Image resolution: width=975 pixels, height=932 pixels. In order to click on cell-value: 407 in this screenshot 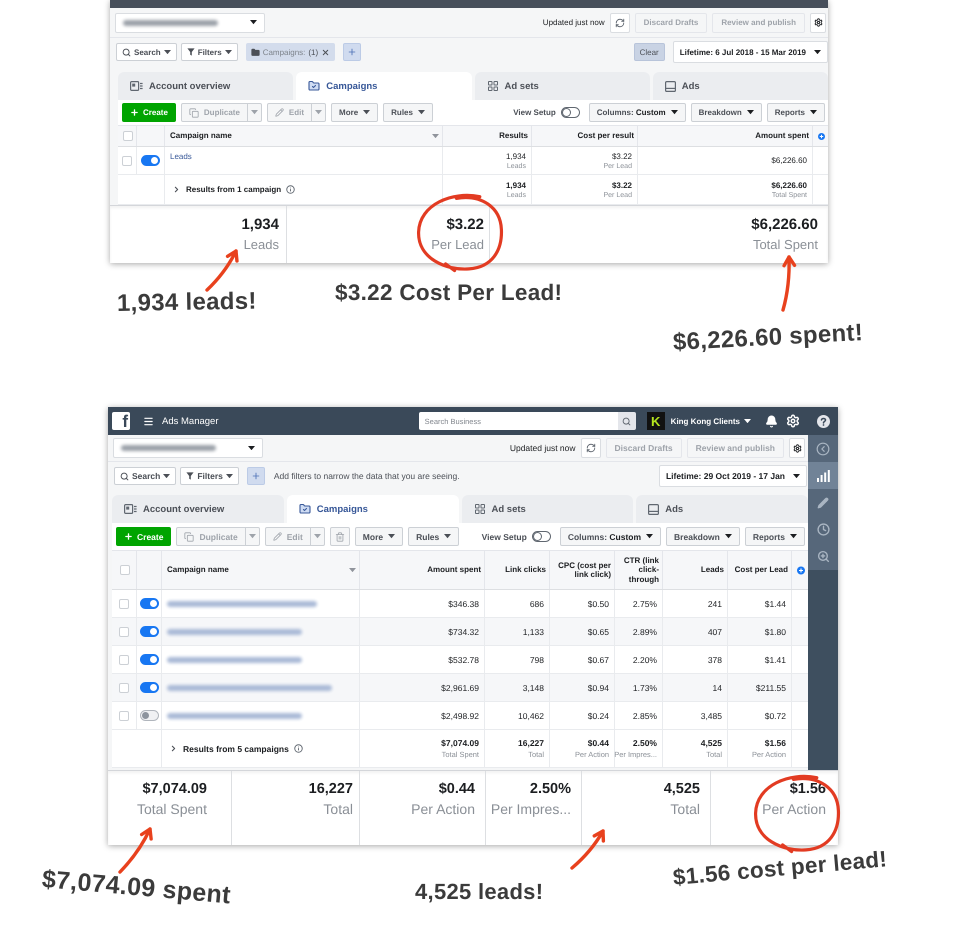, I will do `click(715, 631)`.